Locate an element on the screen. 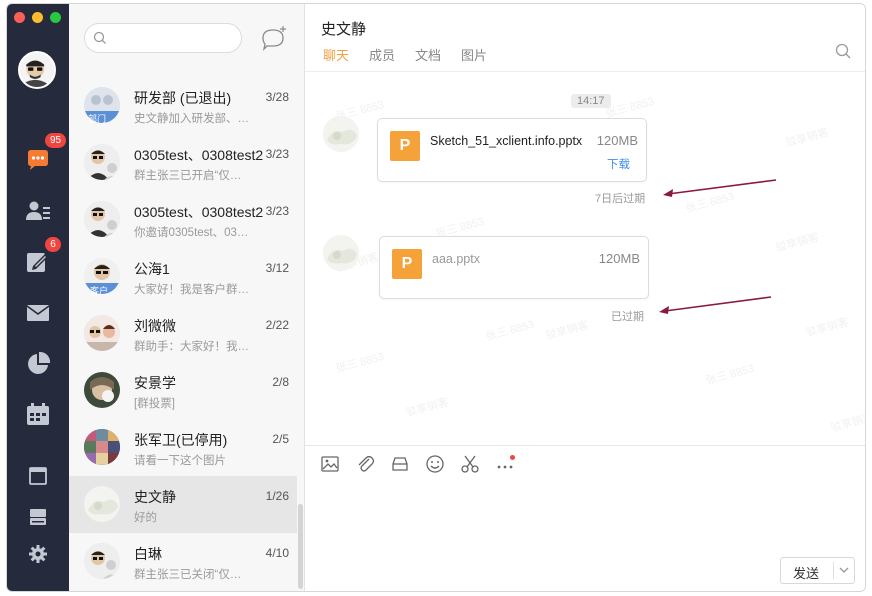  calendar-icon is located at coordinates (38, 414).